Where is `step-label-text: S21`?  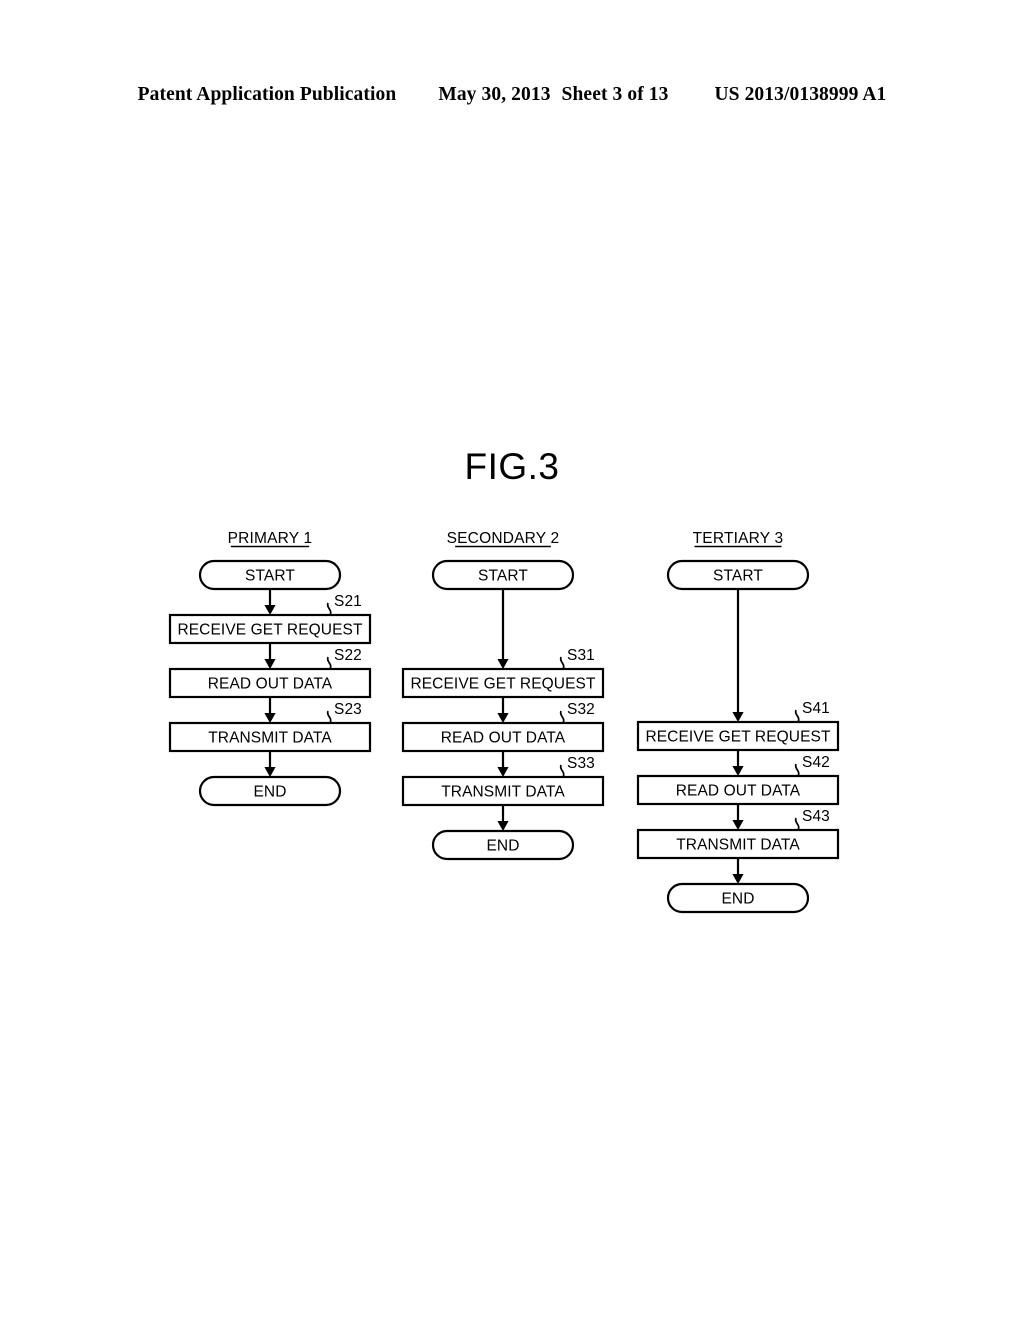 step-label-text: S21 is located at coordinates (348, 601).